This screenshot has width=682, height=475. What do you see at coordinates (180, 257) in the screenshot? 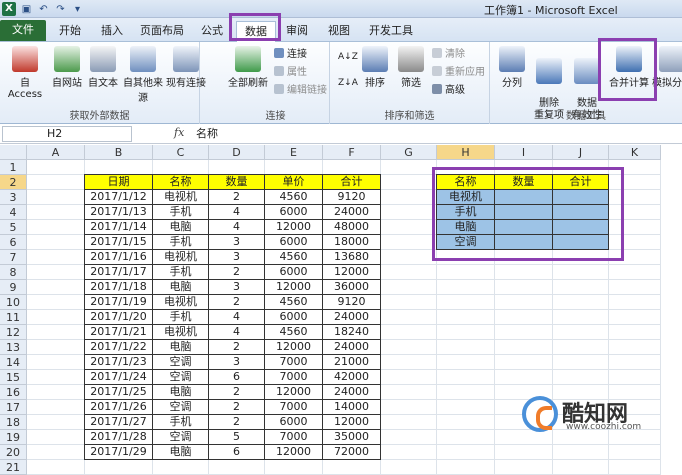
I see `table-cell: 电视机` at bounding box center [180, 257].